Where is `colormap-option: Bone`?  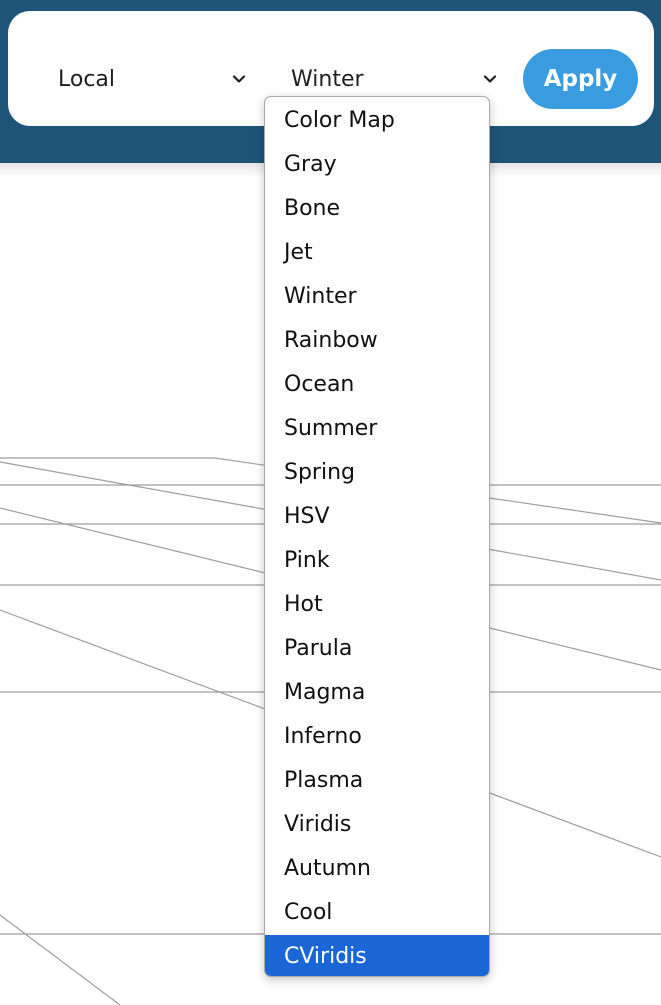
colormap-option: Bone is located at coordinates (377, 209).